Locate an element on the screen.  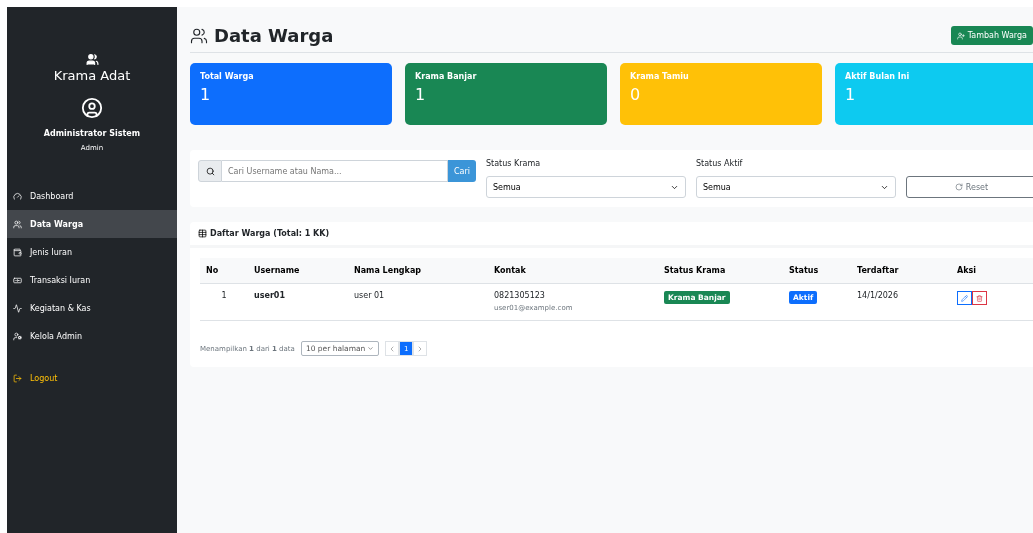
column-header: Status Krama is located at coordinates (720, 271).